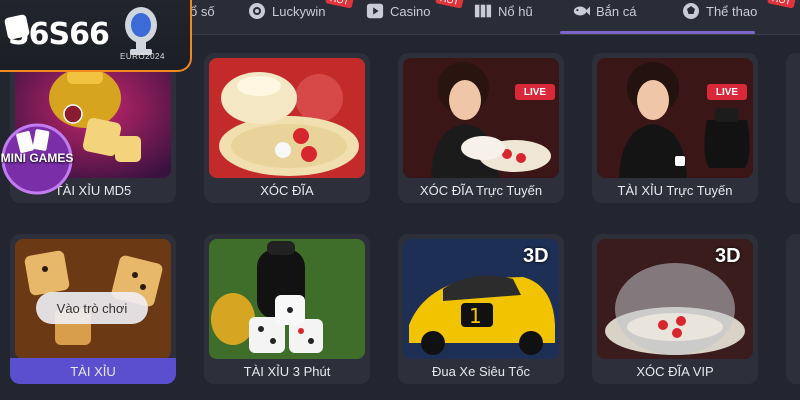  What do you see at coordinates (675, 371) in the screenshot?
I see `game-label: XÓC ĐĨA VIP` at bounding box center [675, 371].